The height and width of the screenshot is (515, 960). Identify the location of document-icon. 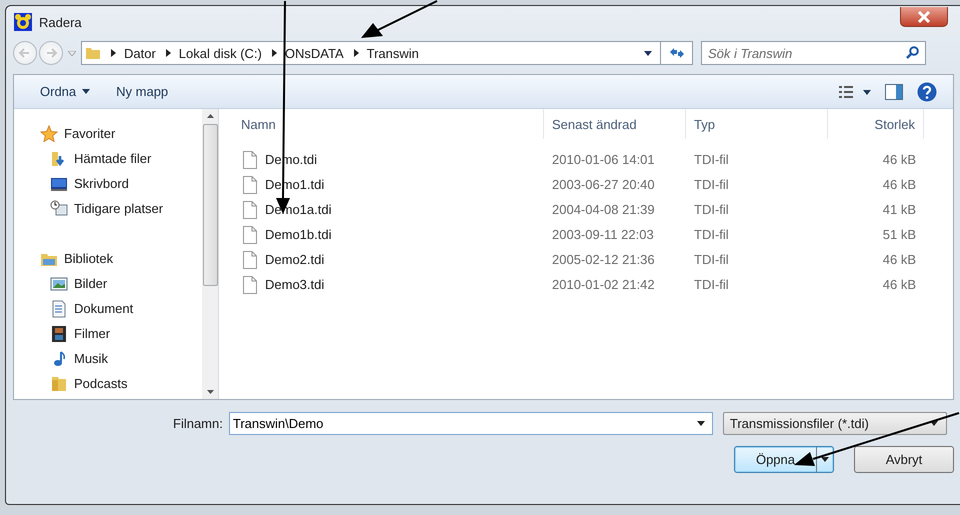
(59, 309).